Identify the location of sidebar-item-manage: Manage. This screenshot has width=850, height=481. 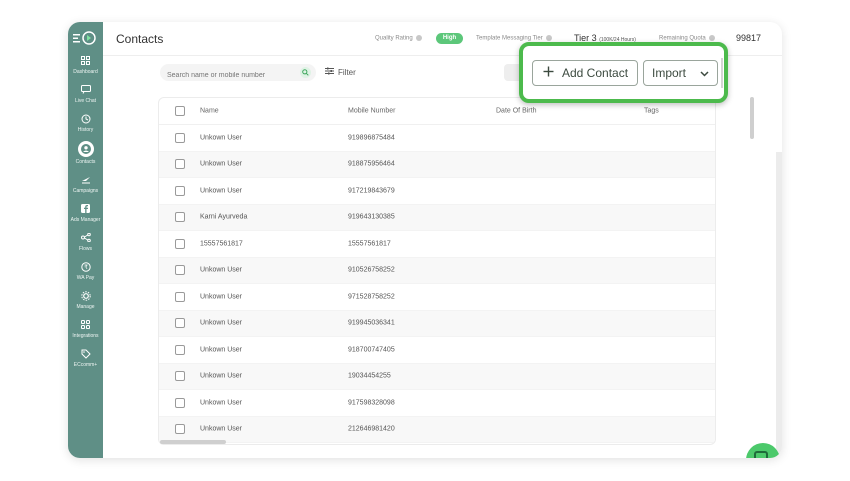
(85, 299).